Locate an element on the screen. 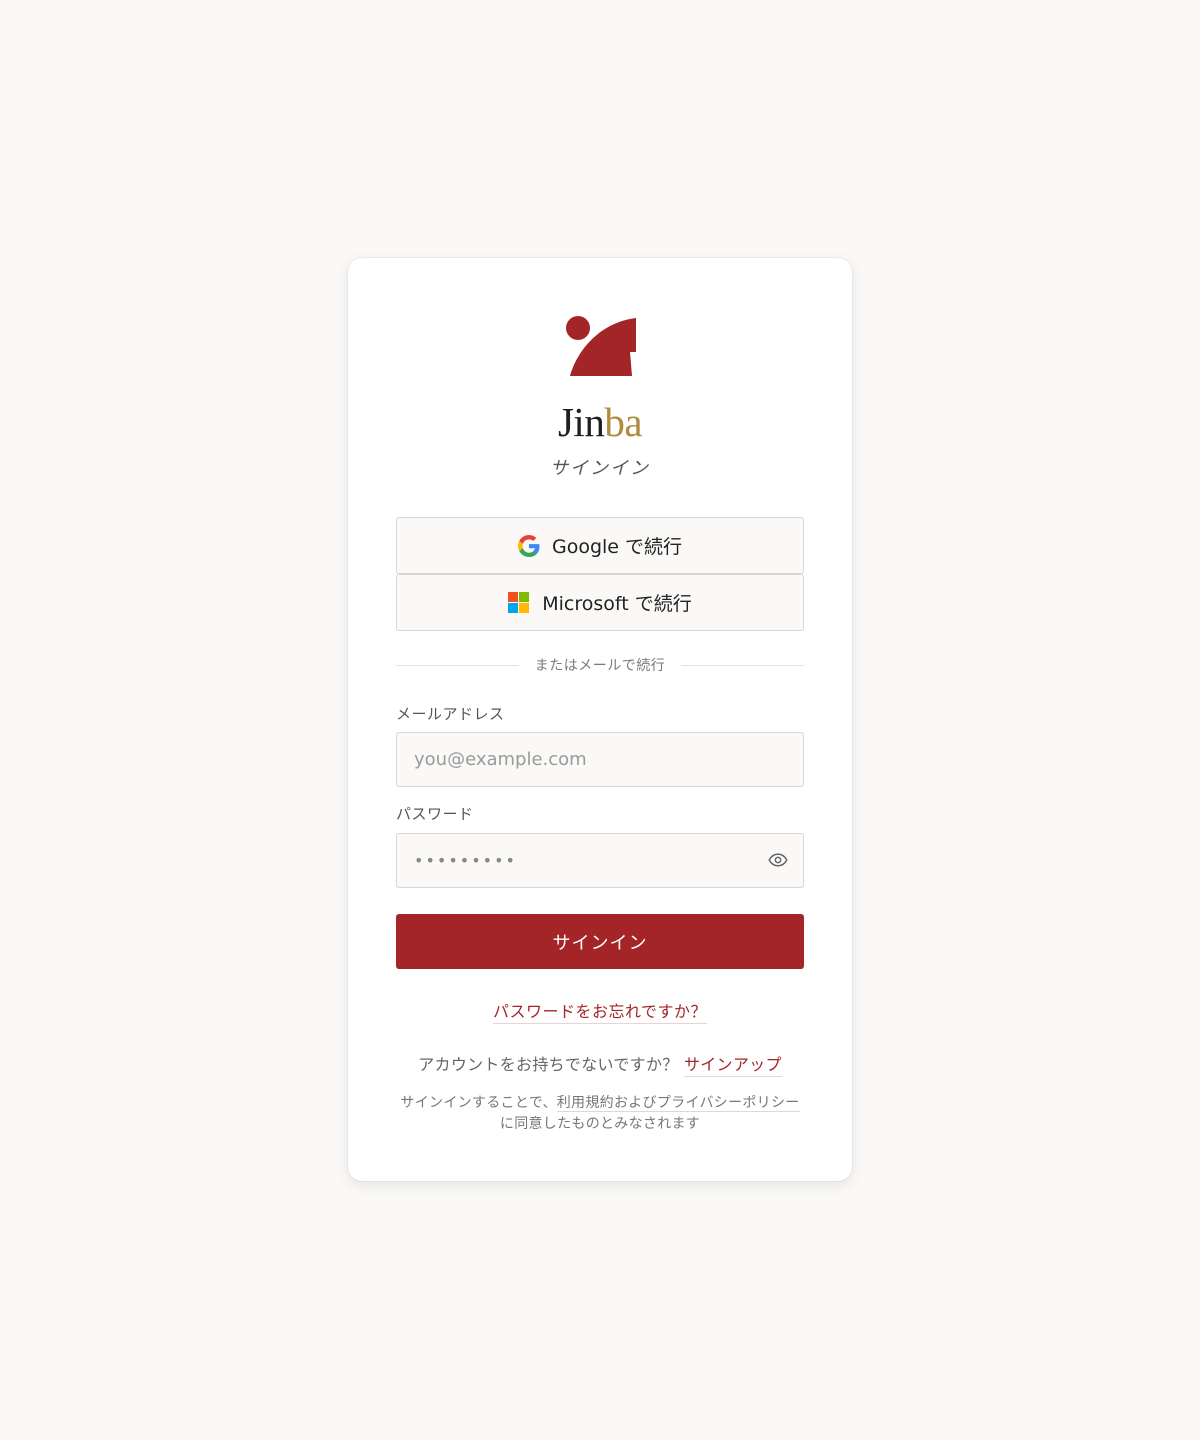 The width and height of the screenshot is (1200, 1440). microsoft-signin-label: Microsoft で続行 is located at coordinates (617, 604).